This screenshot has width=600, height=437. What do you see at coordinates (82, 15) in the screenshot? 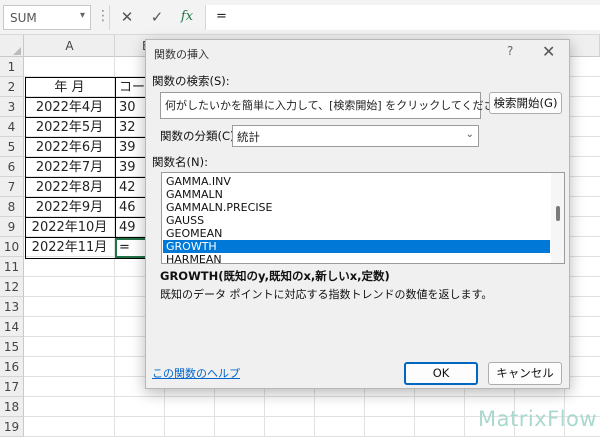
I see `chevron-down-icon: ▾` at bounding box center [82, 15].